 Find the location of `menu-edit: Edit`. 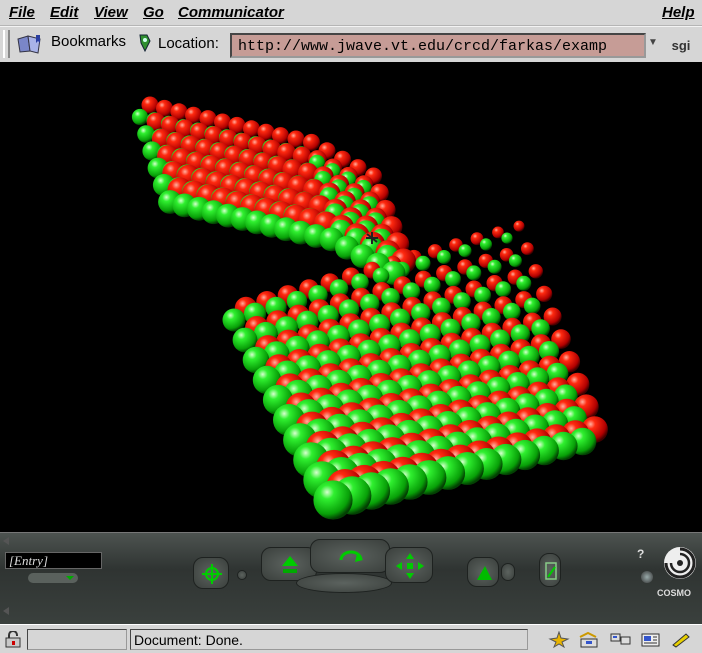

menu-edit: Edit is located at coordinates (64, 12).